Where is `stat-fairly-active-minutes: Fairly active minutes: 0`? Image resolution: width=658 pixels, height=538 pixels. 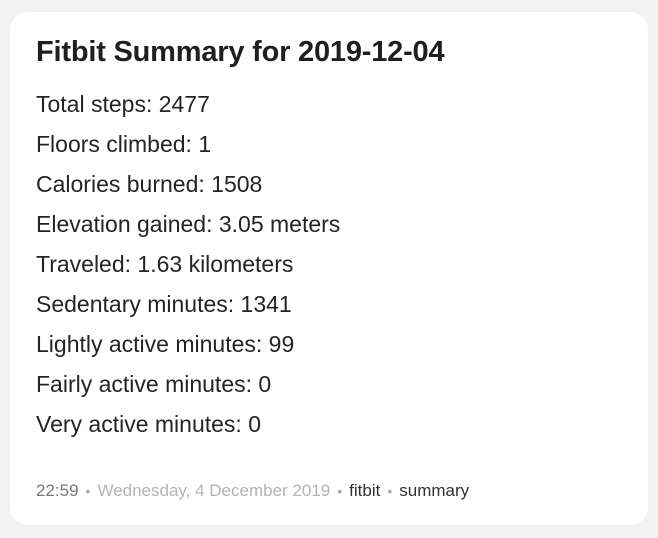 stat-fairly-active-minutes: Fairly active minutes: 0 is located at coordinates (154, 384).